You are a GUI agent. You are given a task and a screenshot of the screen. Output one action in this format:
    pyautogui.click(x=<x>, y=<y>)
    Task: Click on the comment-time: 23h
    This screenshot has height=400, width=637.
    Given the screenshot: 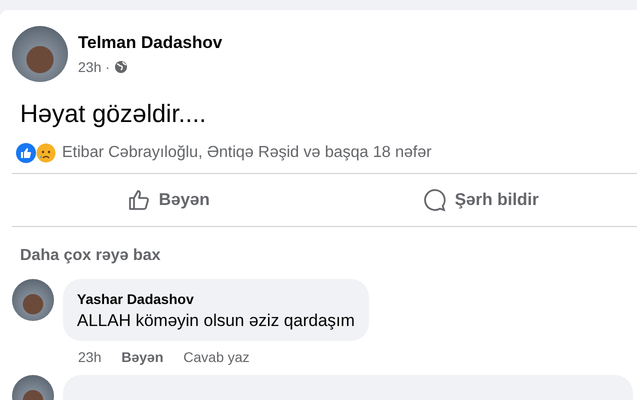 What is the action you would take?
    pyautogui.click(x=90, y=357)
    